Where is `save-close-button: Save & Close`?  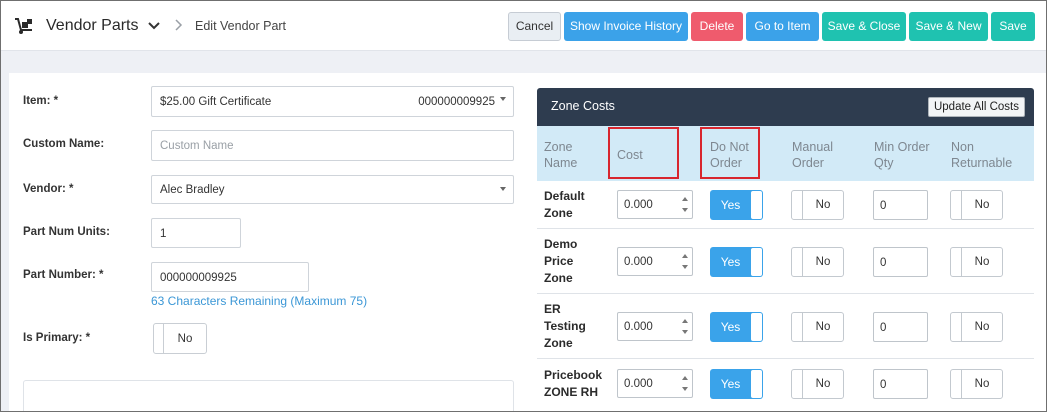
save-close-button: Save & Close is located at coordinates (864, 26).